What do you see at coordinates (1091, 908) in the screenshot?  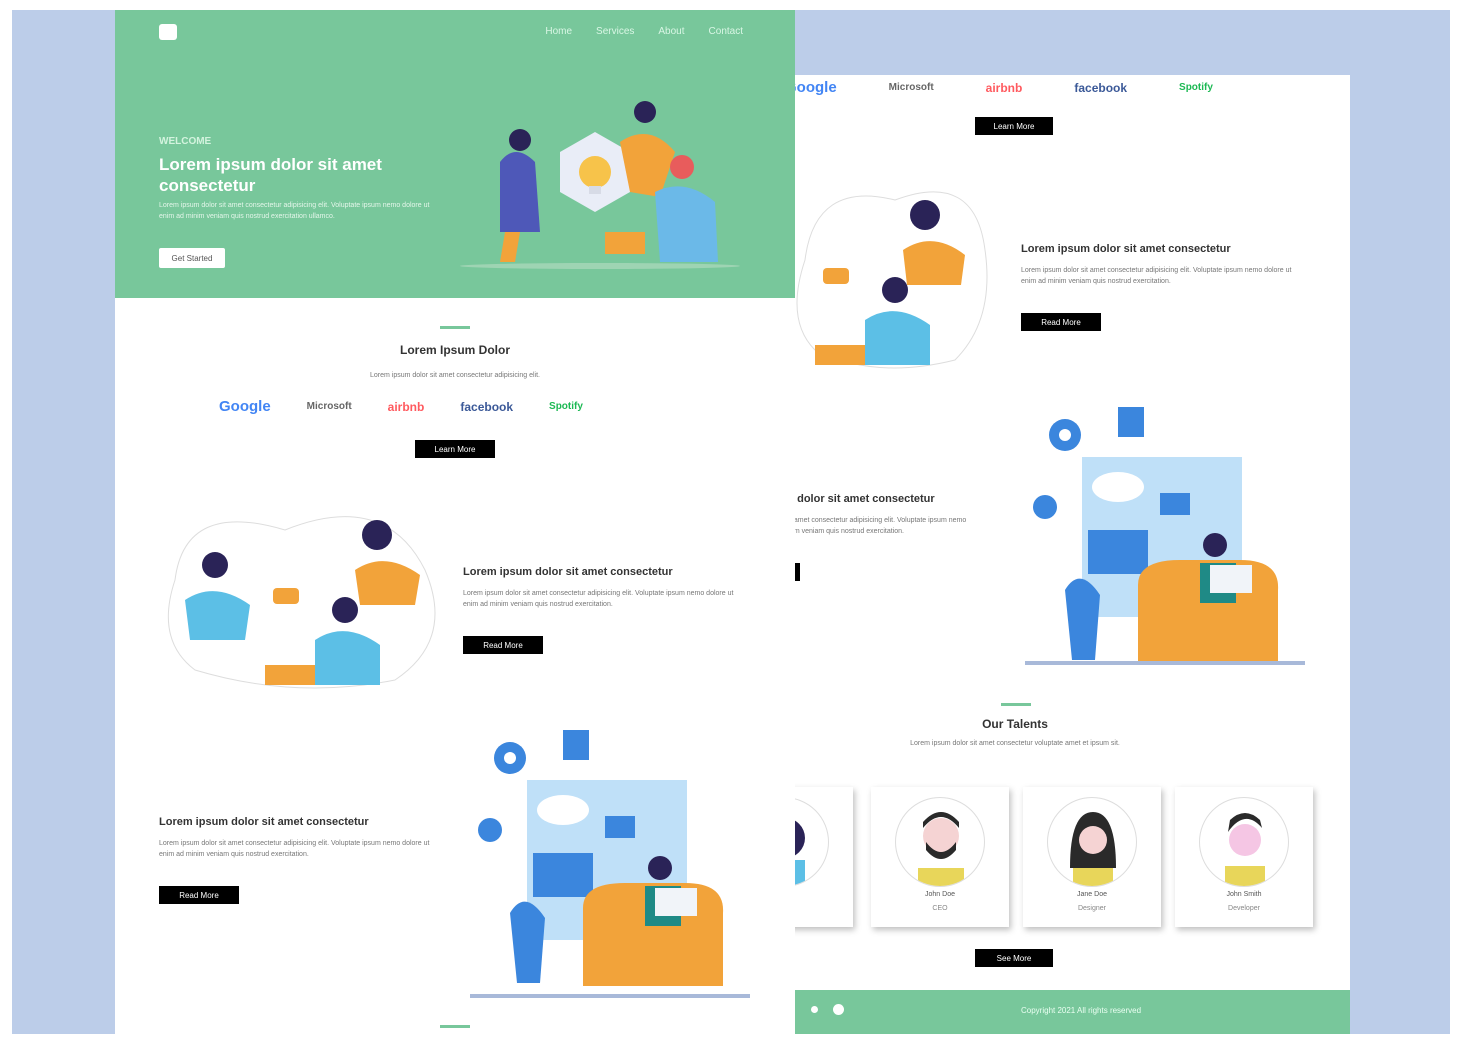 I see `talent-role: Designer` at bounding box center [1091, 908].